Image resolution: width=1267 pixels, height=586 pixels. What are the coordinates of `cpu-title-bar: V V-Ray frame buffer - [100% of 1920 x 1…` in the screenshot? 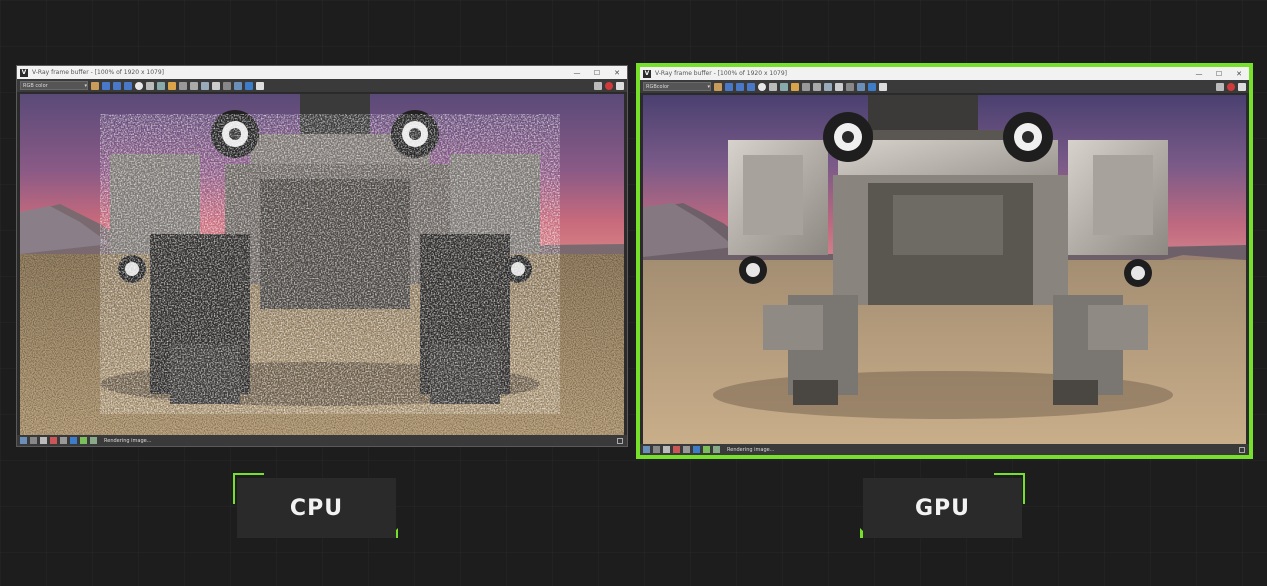 It's located at (322, 72).